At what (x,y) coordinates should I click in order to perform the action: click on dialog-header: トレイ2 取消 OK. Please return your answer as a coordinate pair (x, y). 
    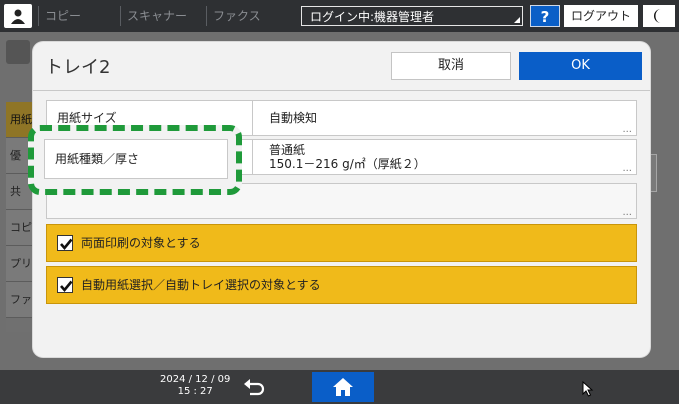
    Looking at the image, I should click on (341, 66).